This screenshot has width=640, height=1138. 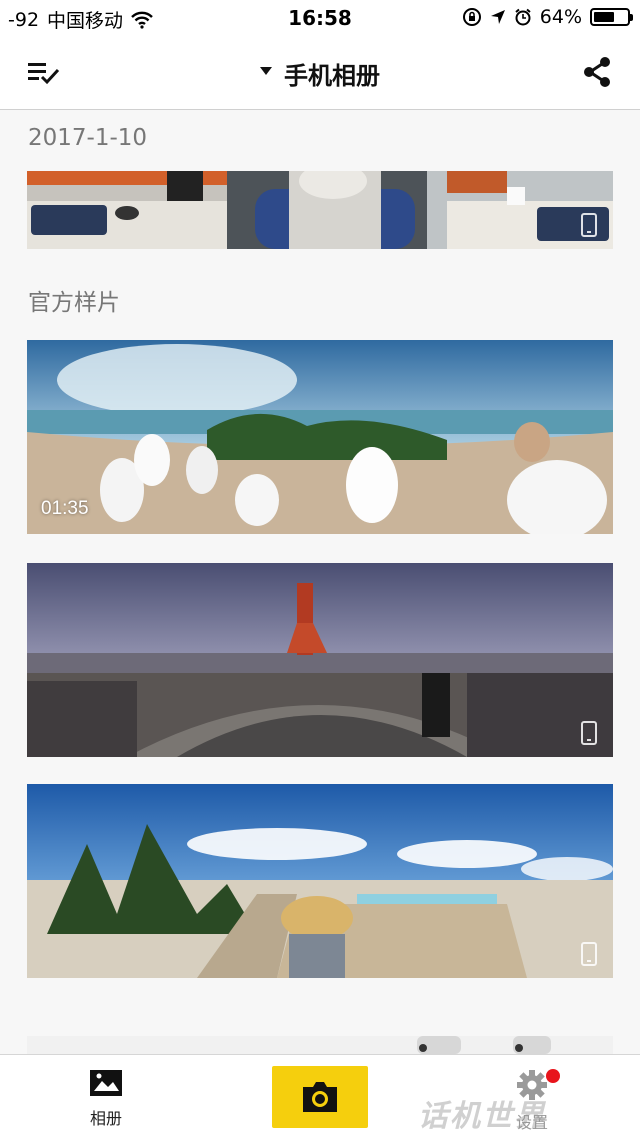 I want to click on battery-icon, so click(x=611, y=17).